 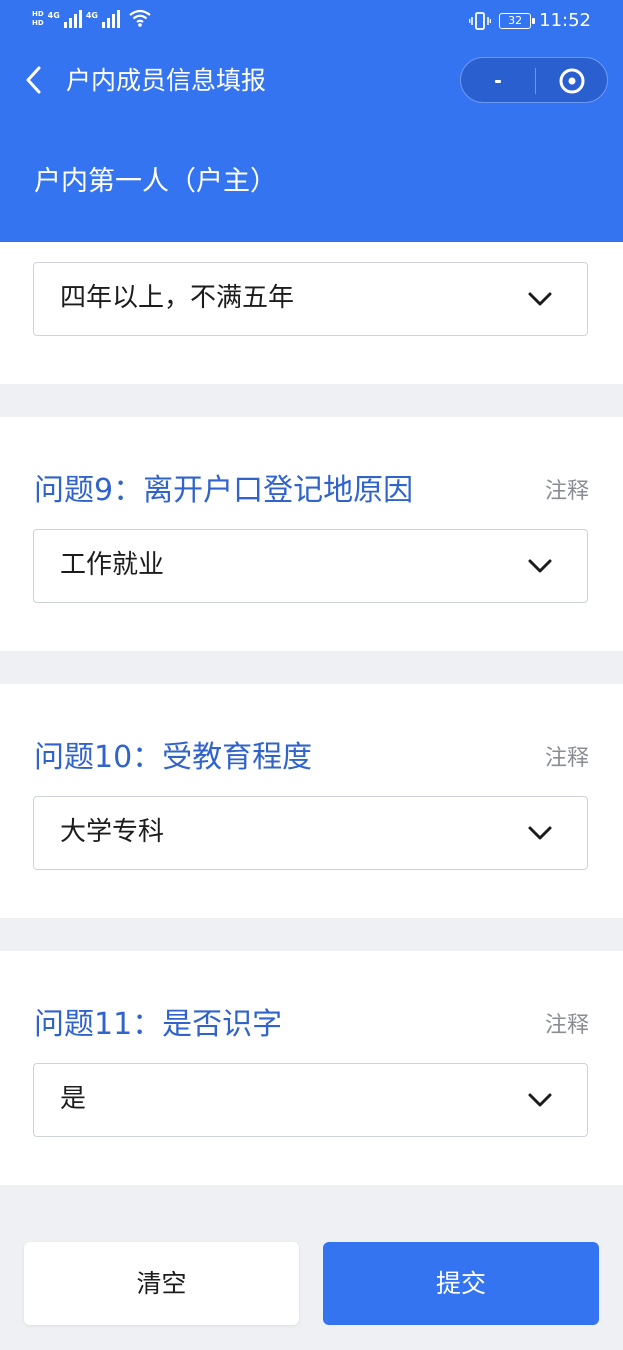 I want to click on vibrate-icon, so click(x=480, y=20).